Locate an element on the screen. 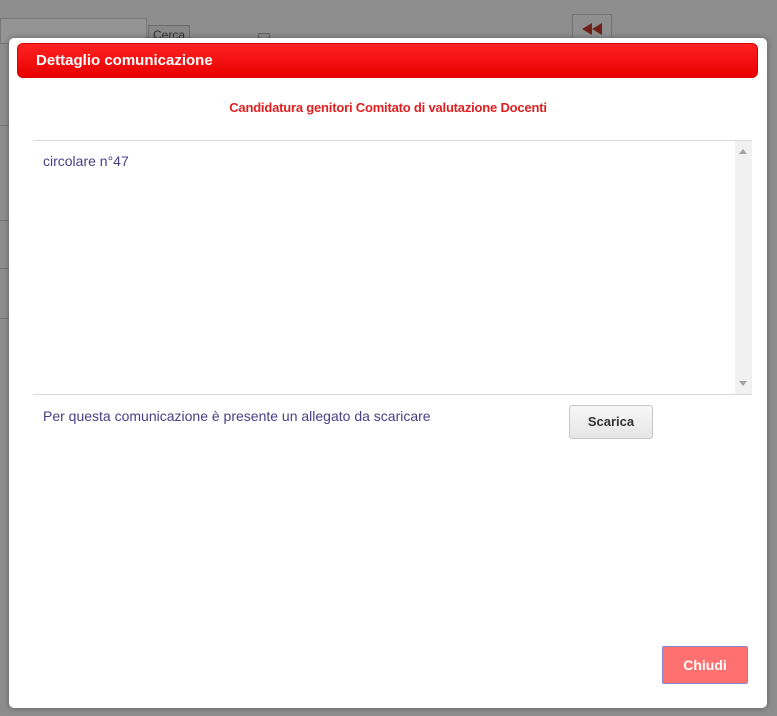  scroll-down-icon is located at coordinates (743, 383).